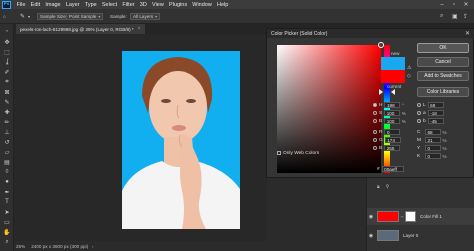 The image size is (474, 251). I want to click on close-window-icon: ✕, so click(466, 4).